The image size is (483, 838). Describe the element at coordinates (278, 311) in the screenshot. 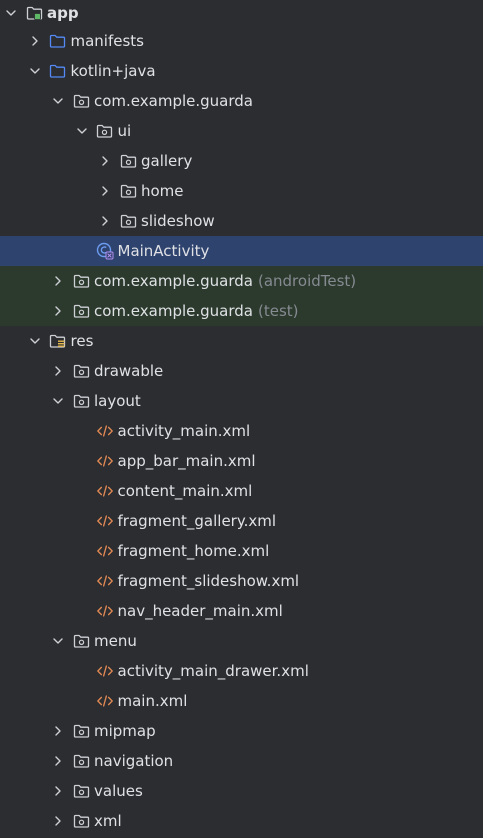

I see `source-set-suffix: (test)` at that location.